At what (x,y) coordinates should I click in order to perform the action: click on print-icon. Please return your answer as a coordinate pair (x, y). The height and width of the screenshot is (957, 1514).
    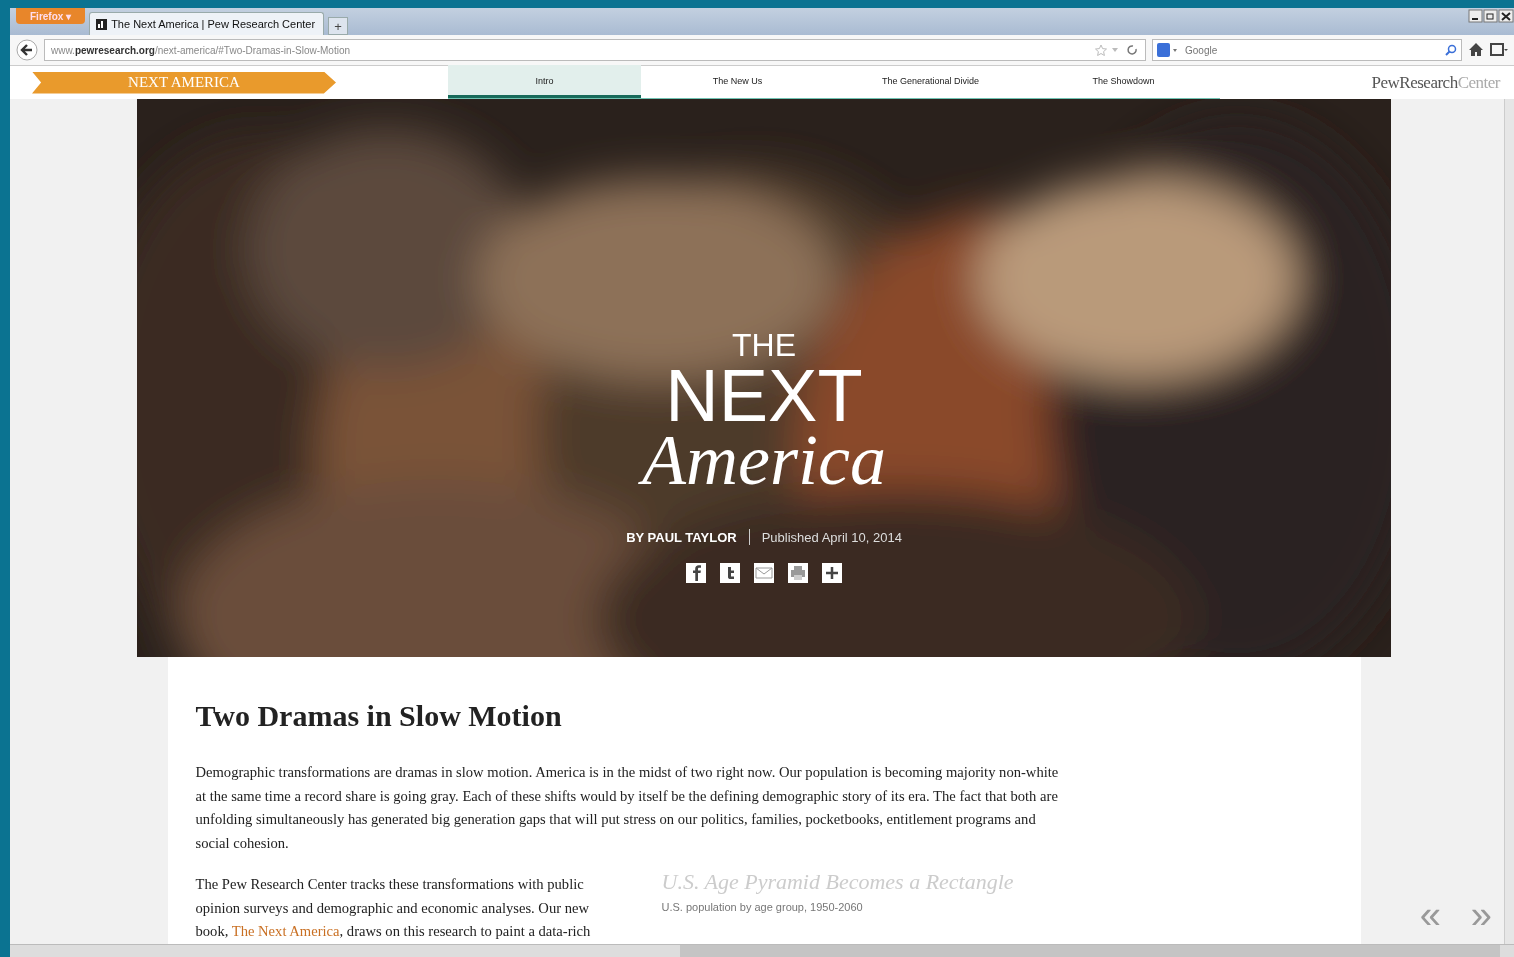
    Looking at the image, I should click on (798, 573).